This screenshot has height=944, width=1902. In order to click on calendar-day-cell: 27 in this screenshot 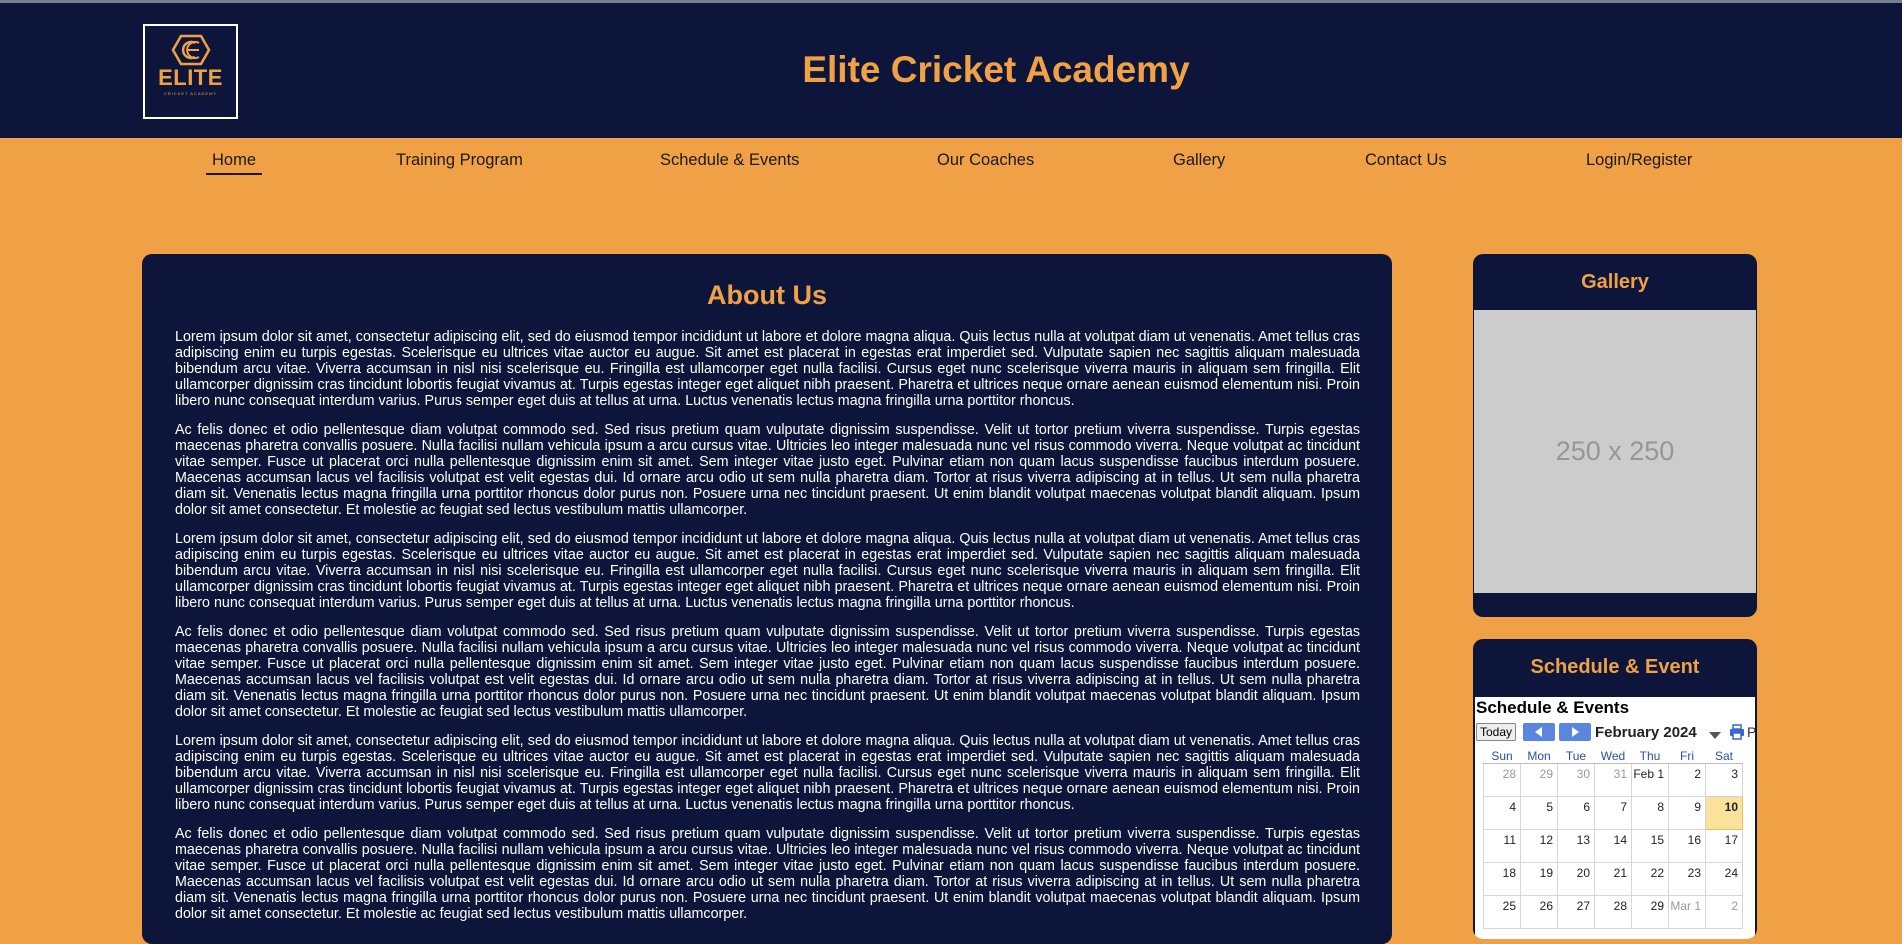, I will do `click(1576, 912)`.